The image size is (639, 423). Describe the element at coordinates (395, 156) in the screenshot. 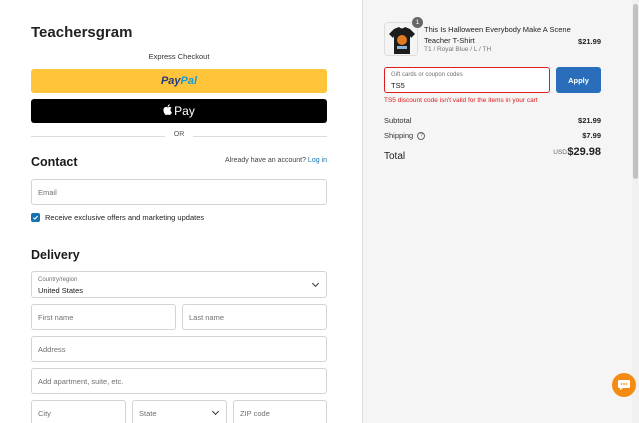

I see `total-label: Total` at that location.